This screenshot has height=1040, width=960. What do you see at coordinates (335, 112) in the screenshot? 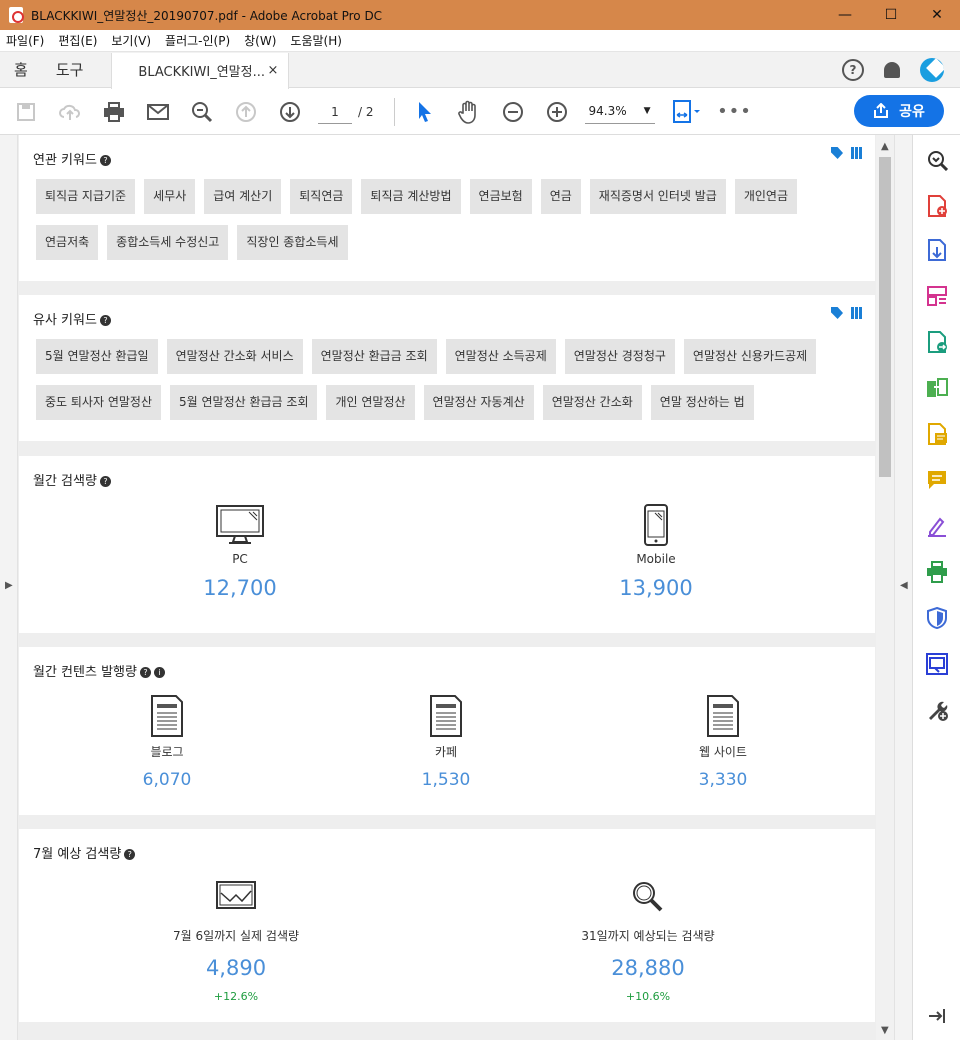
I see `page-number-input: 1` at bounding box center [335, 112].